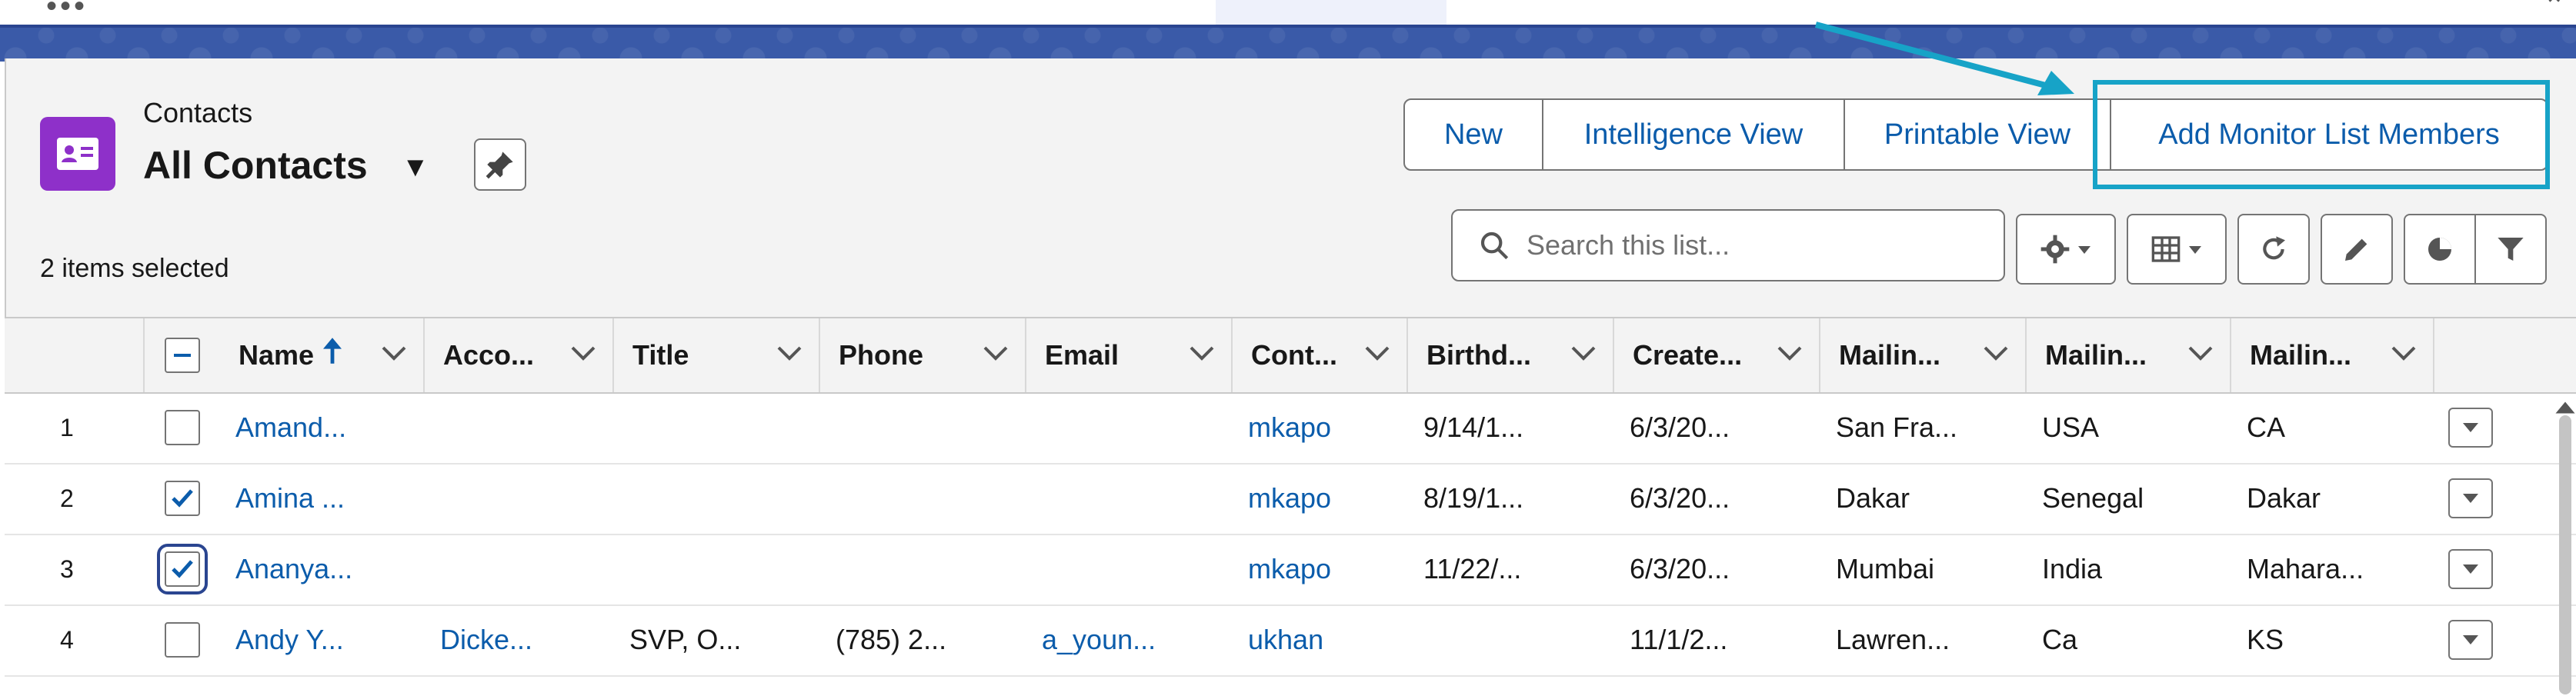 Image resolution: width=2576 pixels, height=696 pixels. I want to click on row-number: 2, so click(67, 498).